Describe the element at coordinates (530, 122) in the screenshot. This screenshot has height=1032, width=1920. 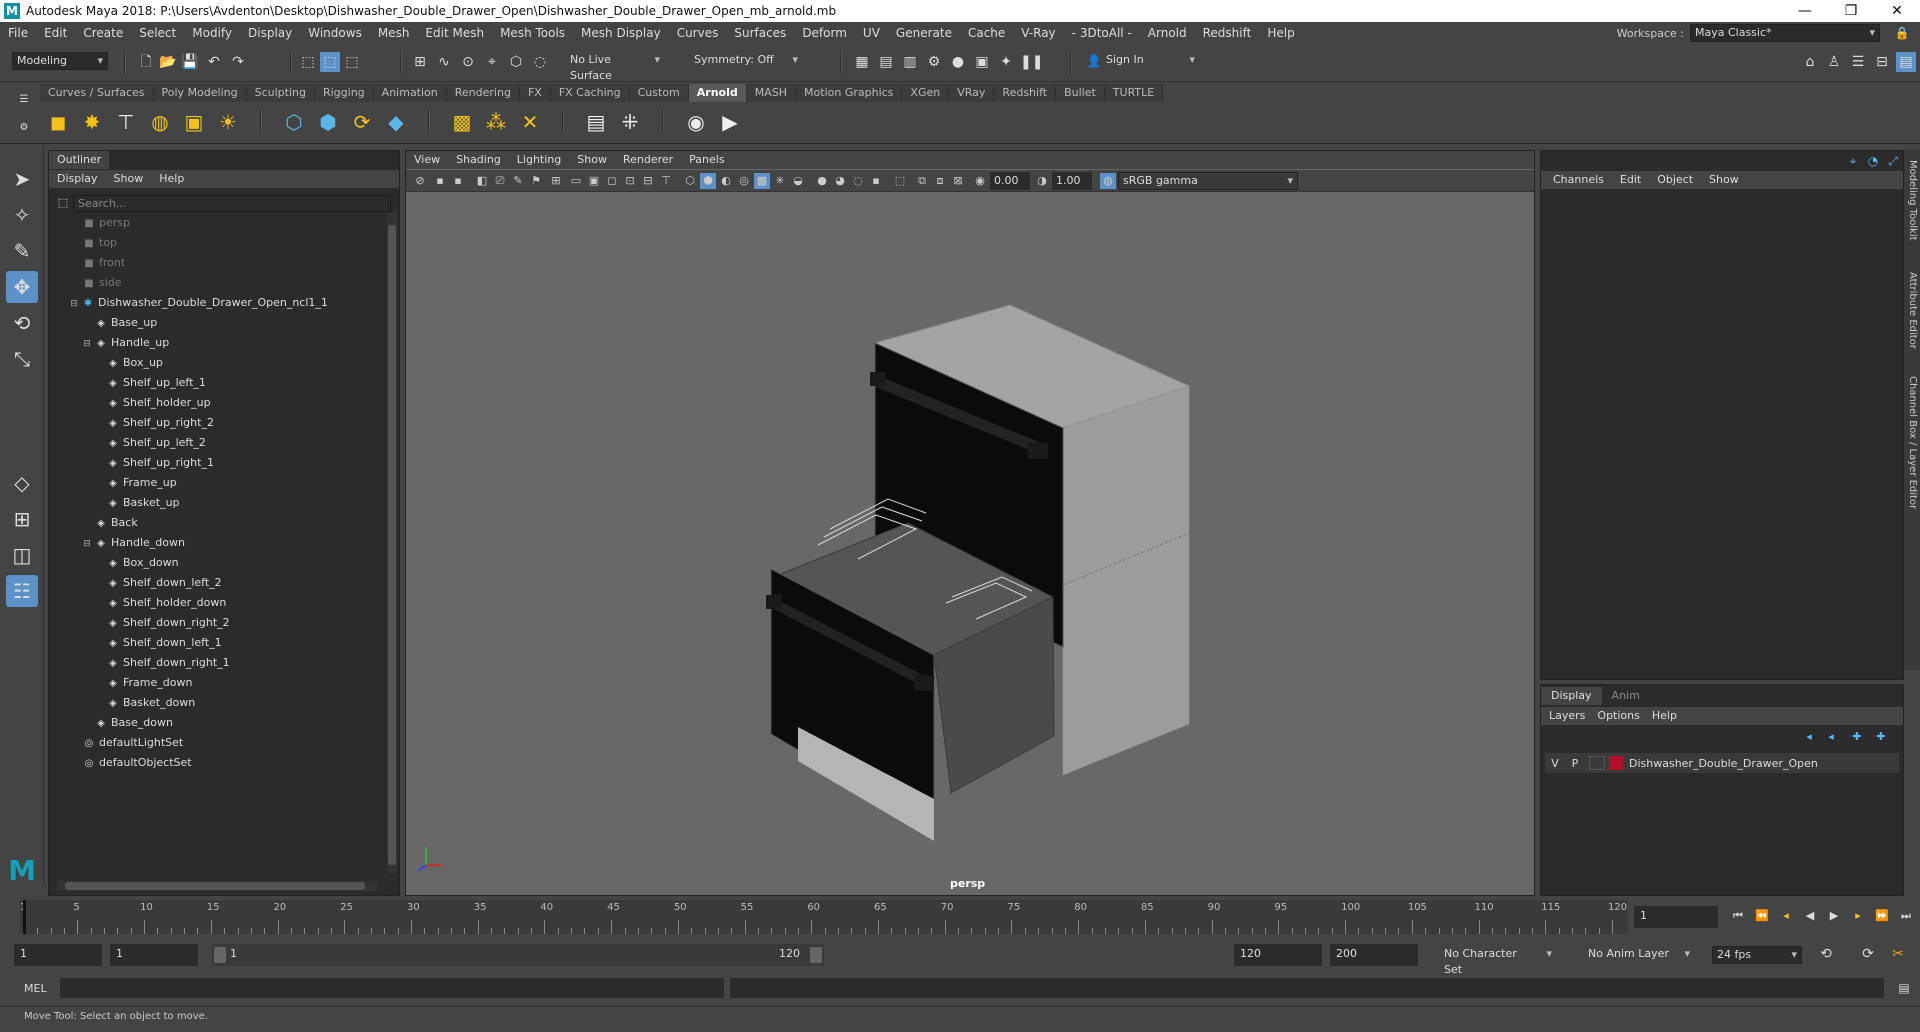
I see `flush-background-icon: ✕` at that location.